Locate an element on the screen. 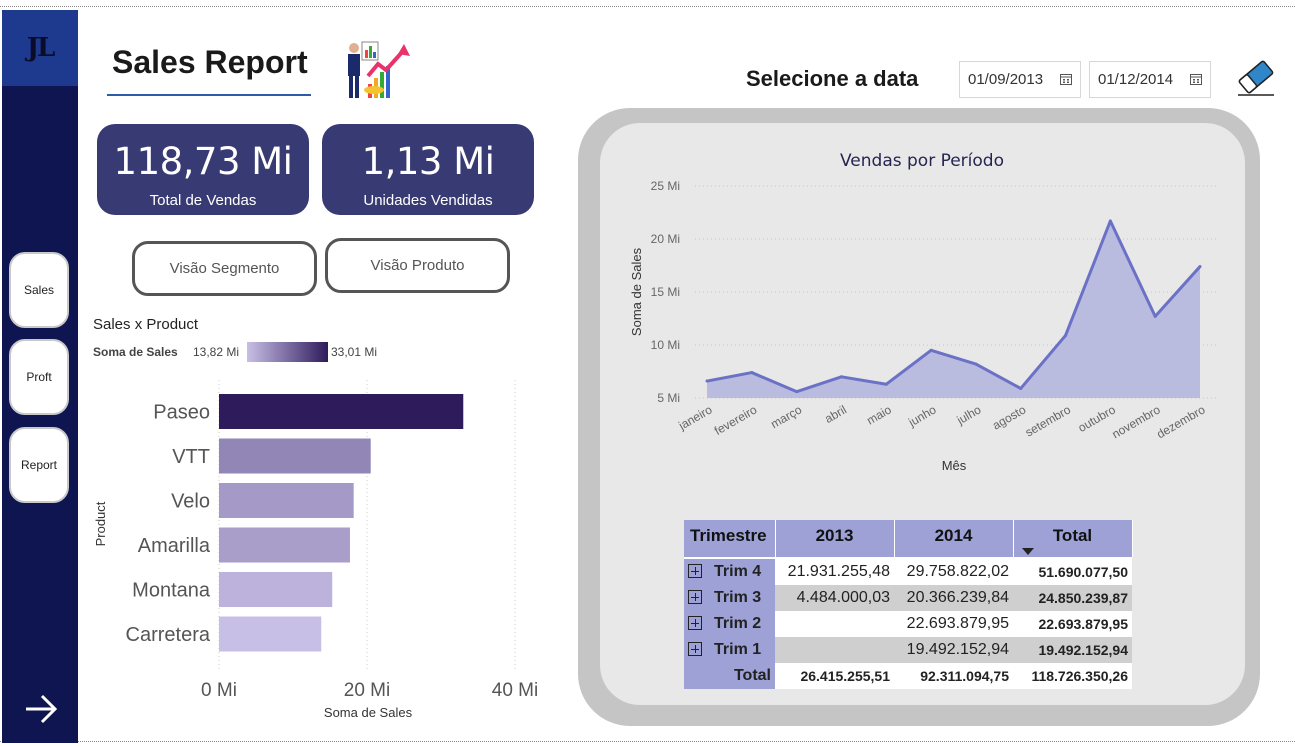 Image resolution: width=1295 pixels, height=747 pixels. cell-2014: 20.366.239,84 is located at coordinates (953, 598).